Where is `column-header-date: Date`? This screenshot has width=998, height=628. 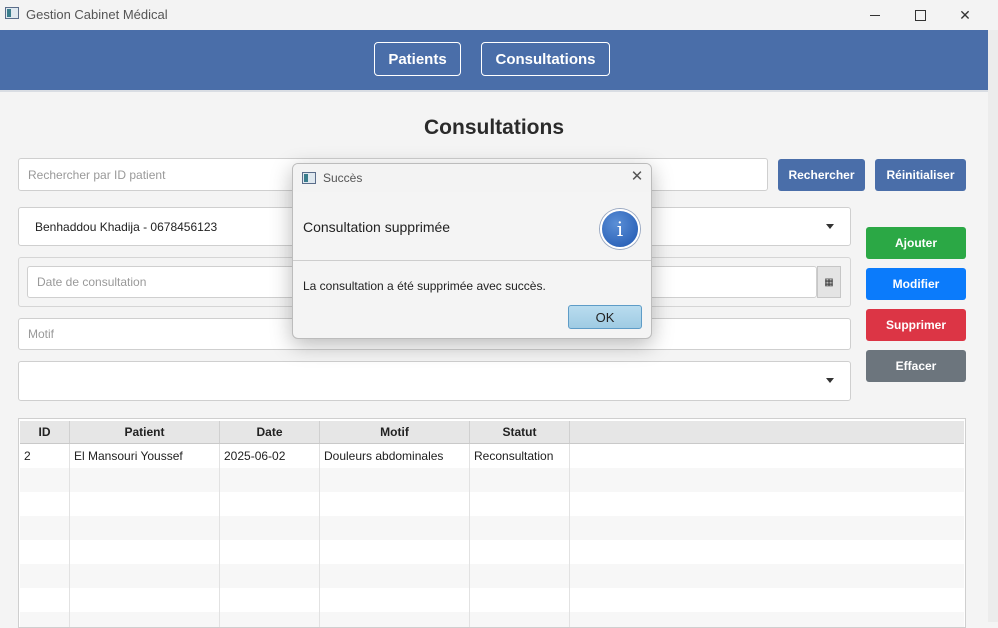 column-header-date: Date is located at coordinates (270, 432).